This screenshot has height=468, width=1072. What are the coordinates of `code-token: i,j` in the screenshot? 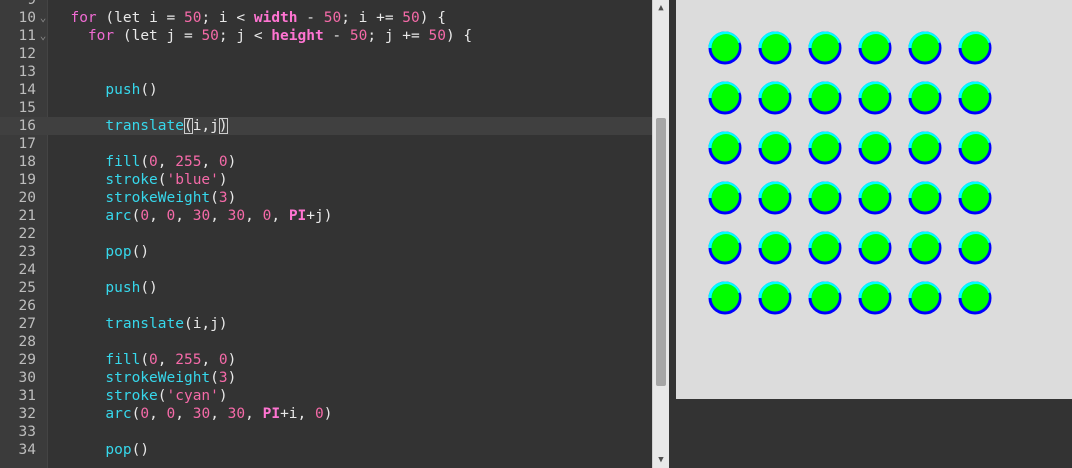 It's located at (205, 126).